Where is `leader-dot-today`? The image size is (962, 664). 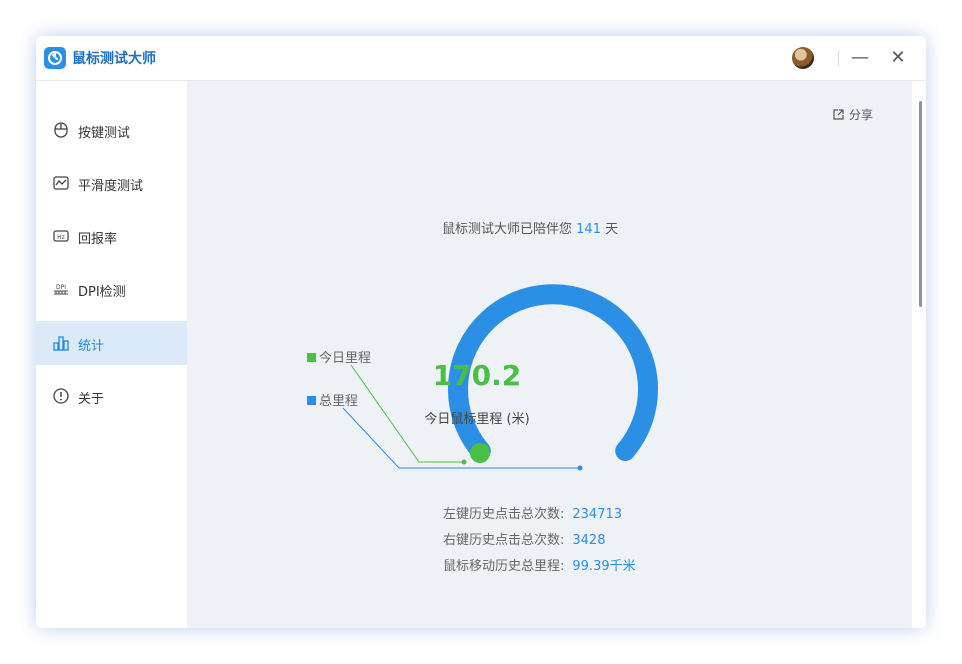
leader-dot-today is located at coordinates (464, 462).